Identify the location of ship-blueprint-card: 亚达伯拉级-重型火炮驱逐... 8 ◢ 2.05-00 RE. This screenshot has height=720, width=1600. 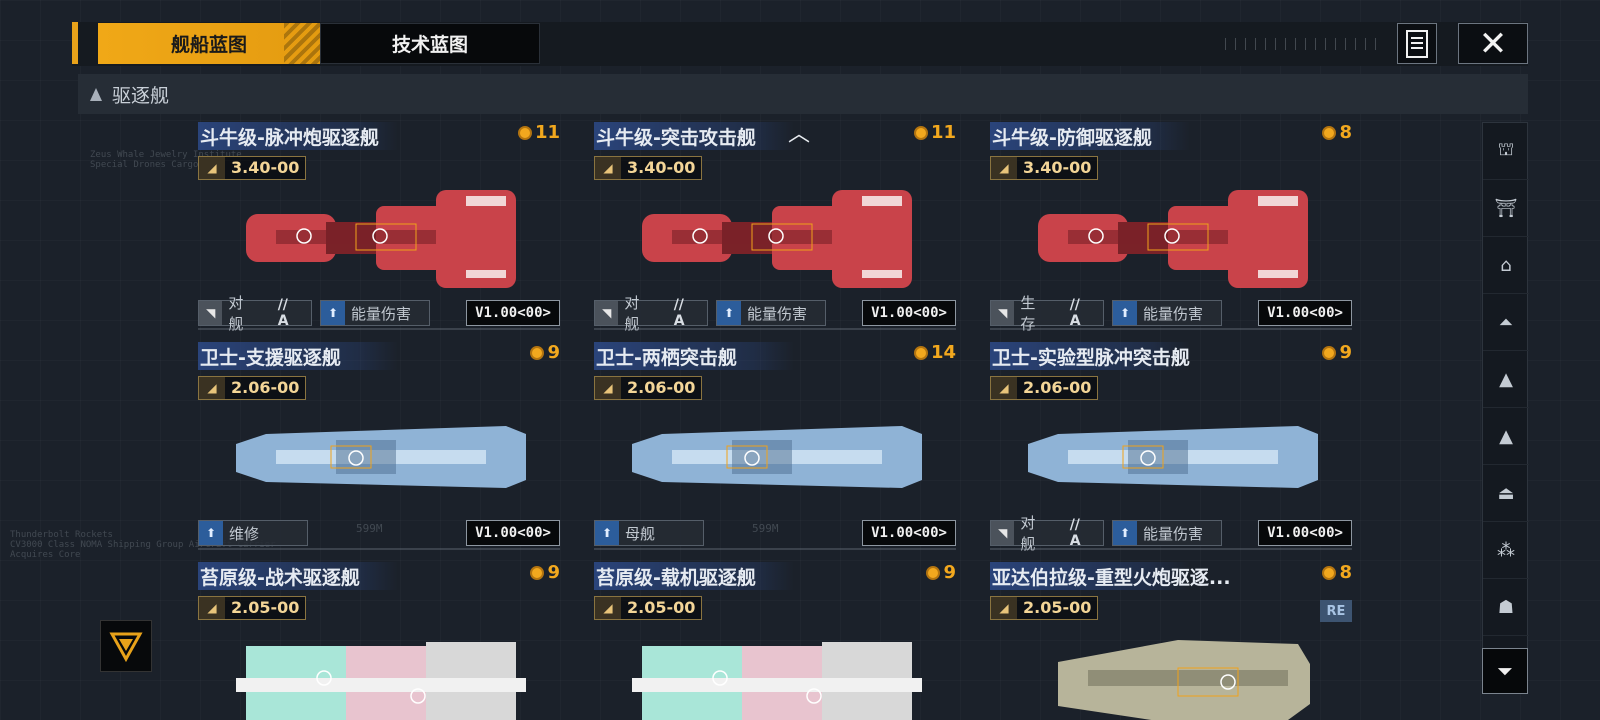
(1171, 641).